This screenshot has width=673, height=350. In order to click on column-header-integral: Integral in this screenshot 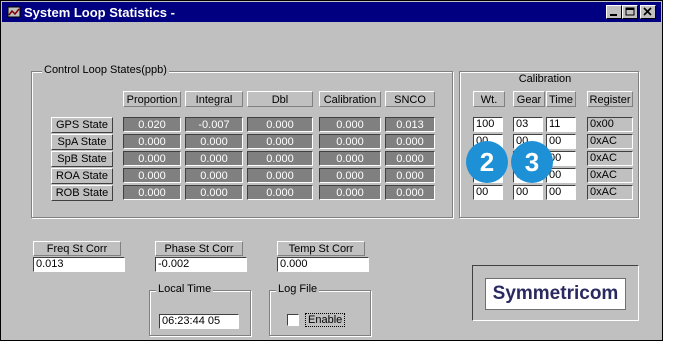, I will do `click(214, 99)`.